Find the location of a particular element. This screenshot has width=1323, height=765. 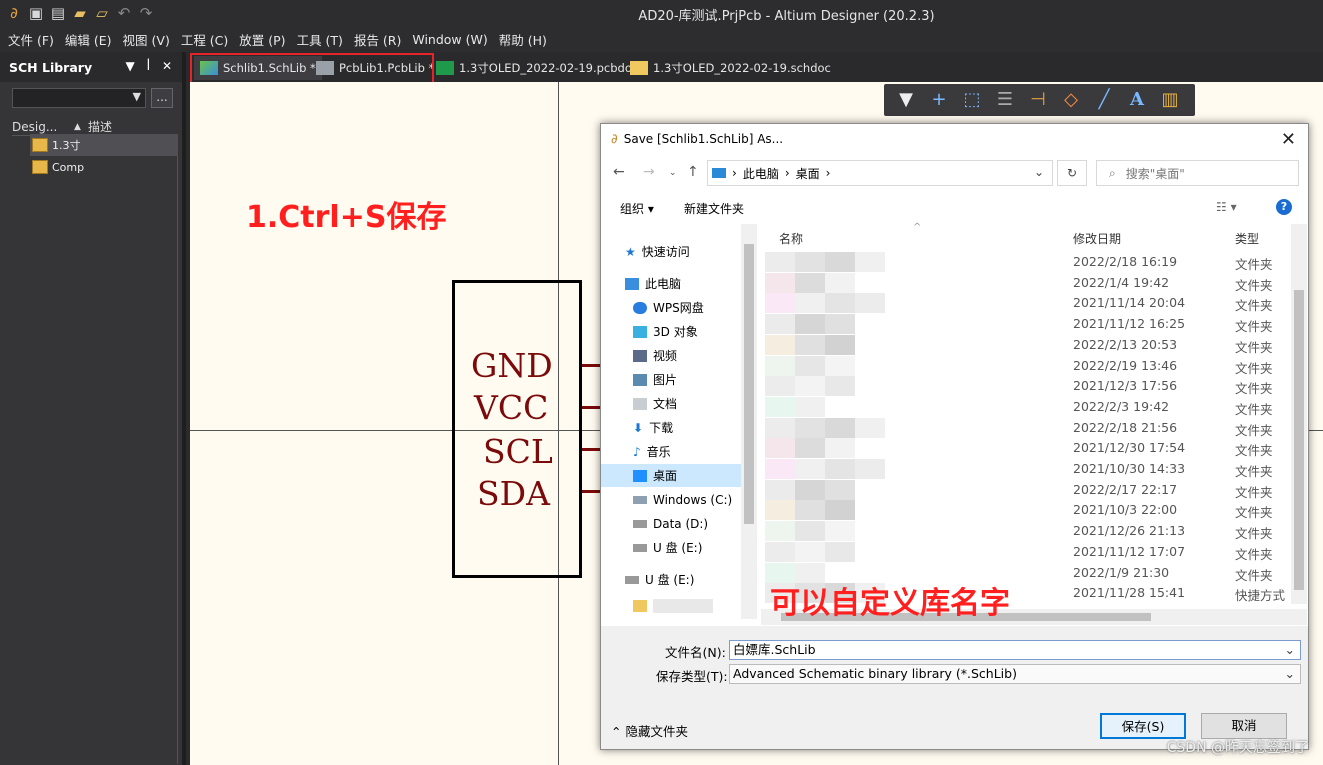

row-date: 2021/11/14 20:04 is located at coordinates (1129, 303).